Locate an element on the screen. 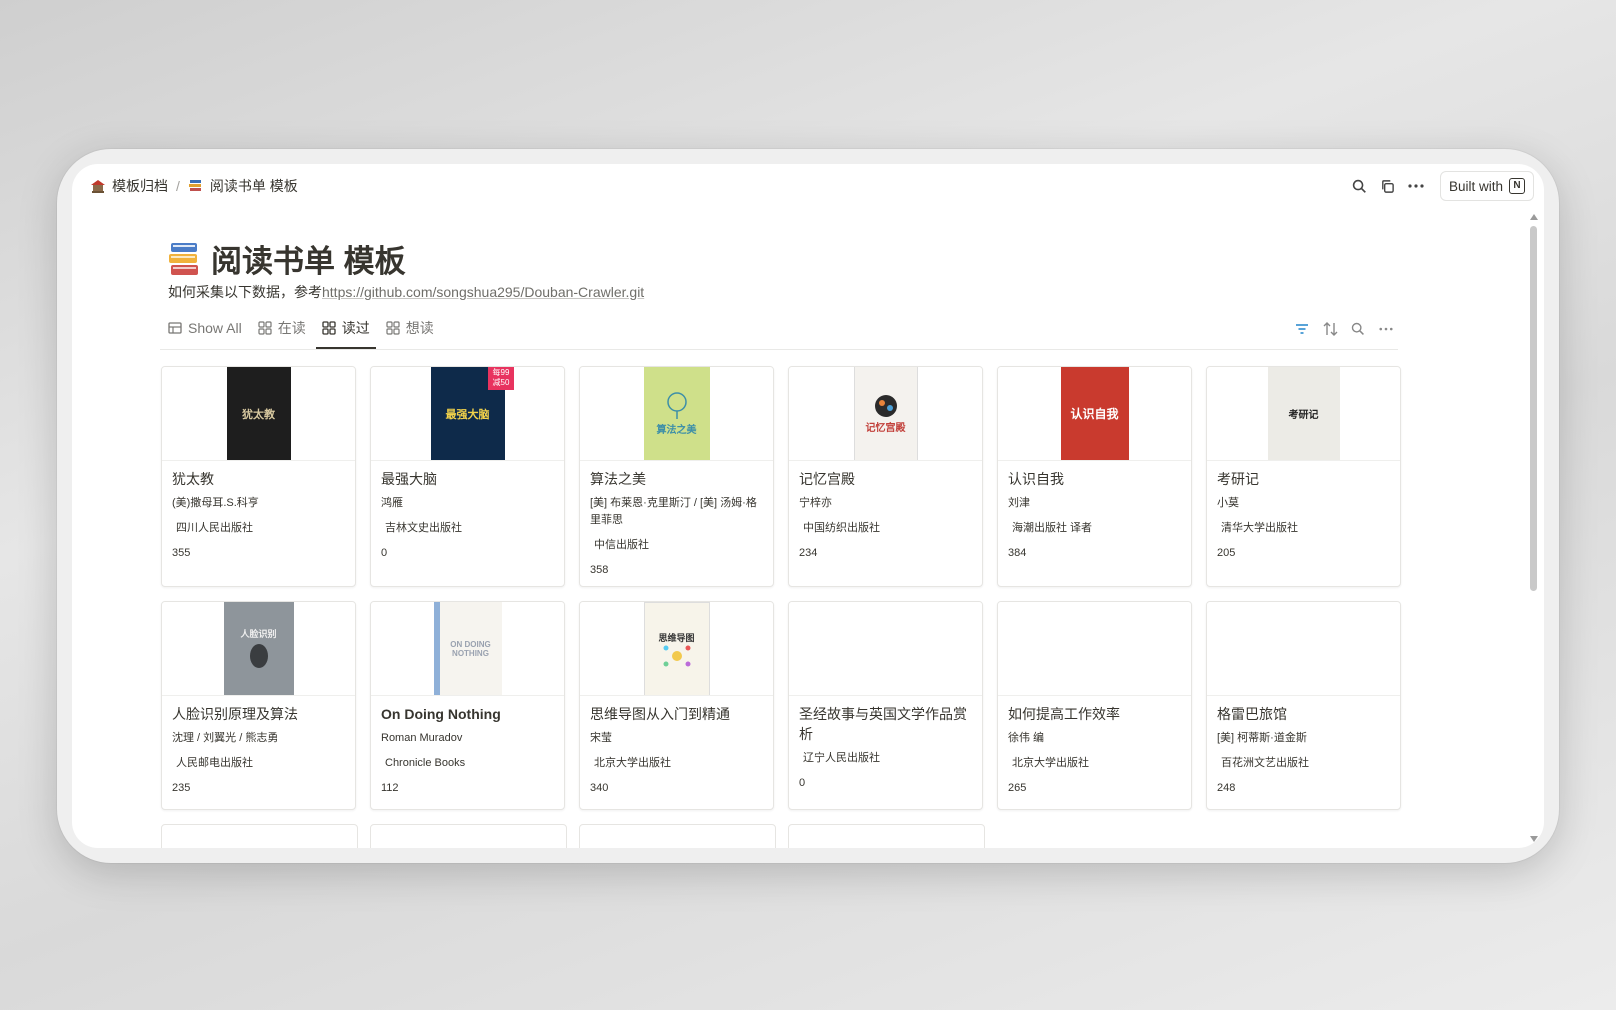 The image size is (1616, 1010). promo-badge: 每99 减50 is located at coordinates (501, 378).